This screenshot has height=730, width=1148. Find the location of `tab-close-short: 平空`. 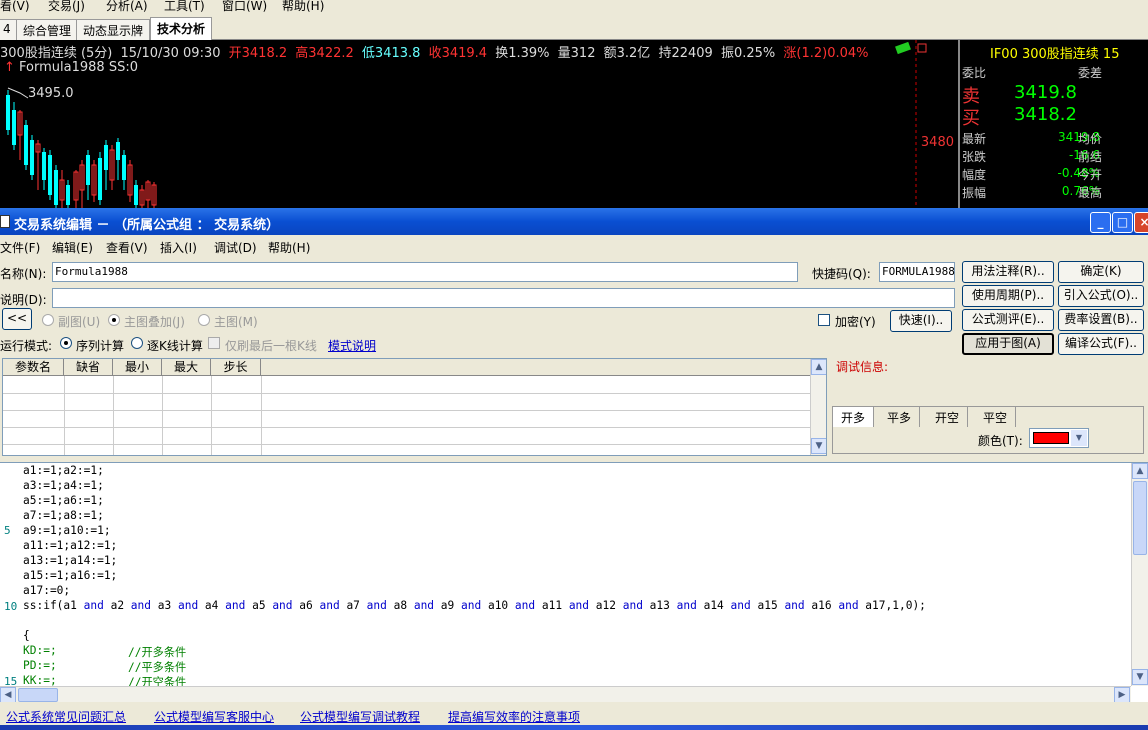

tab-close-short: 平空 is located at coordinates (996, 417).